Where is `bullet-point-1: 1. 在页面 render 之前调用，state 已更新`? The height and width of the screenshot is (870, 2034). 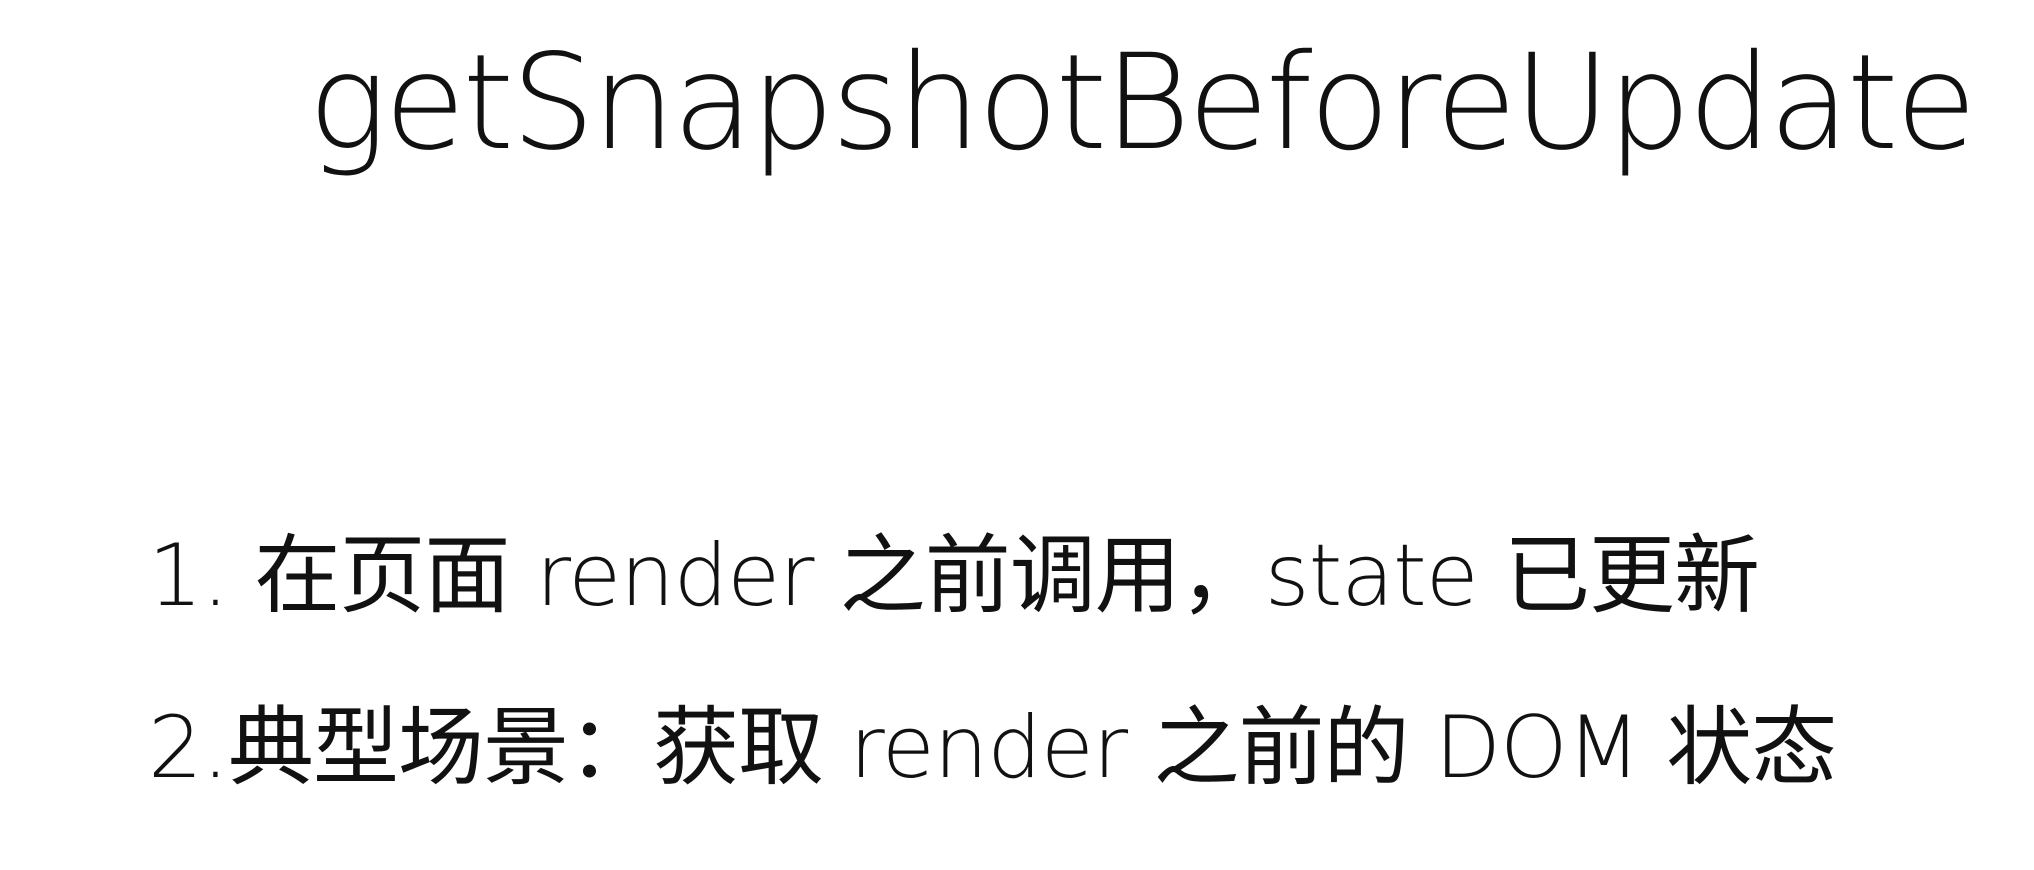
bullet-point-1: 1. 在页面 render 之前调用，state 已更新 is located at coordinates (954, 576).